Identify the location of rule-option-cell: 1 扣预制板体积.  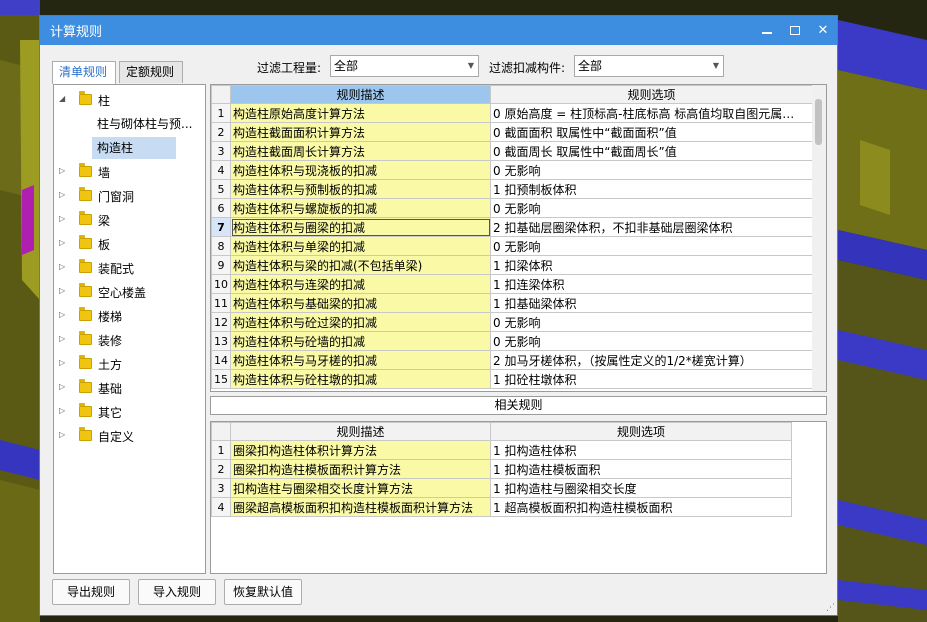
(651, 189).